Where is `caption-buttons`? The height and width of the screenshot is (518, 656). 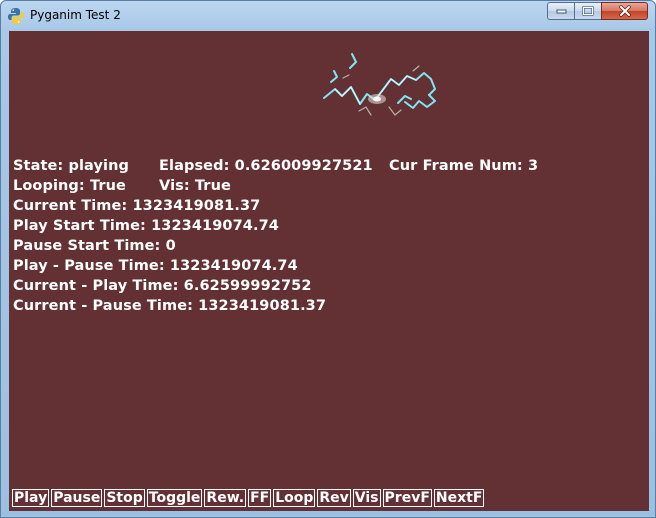
caption-buttons is located at coordinates (597, 11).